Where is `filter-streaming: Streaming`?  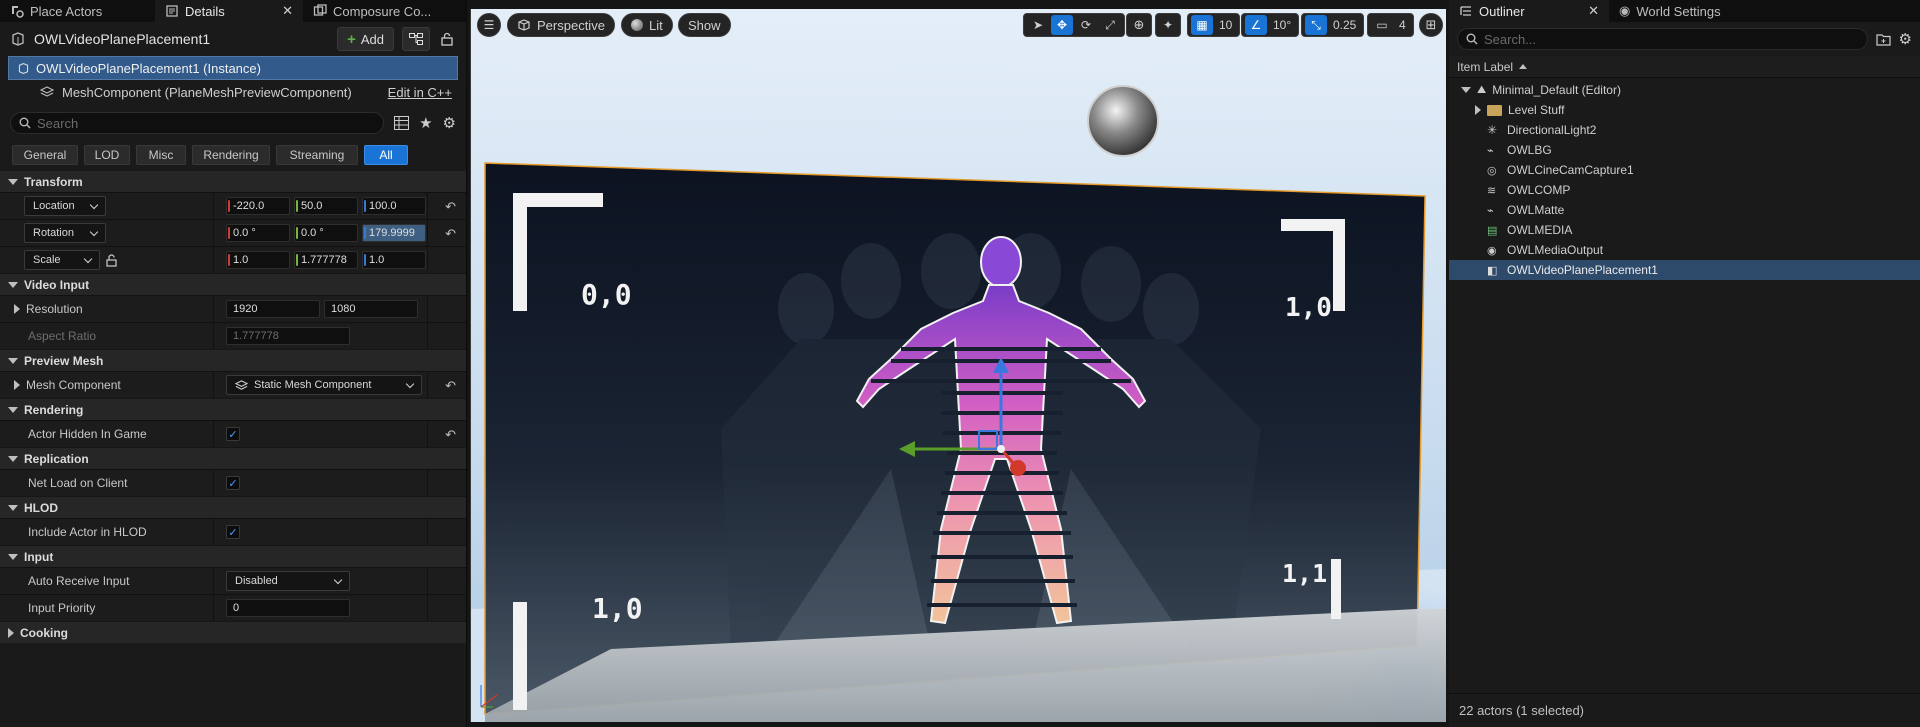
filter-streaming: Streaming is located at coordinates (317, 155).